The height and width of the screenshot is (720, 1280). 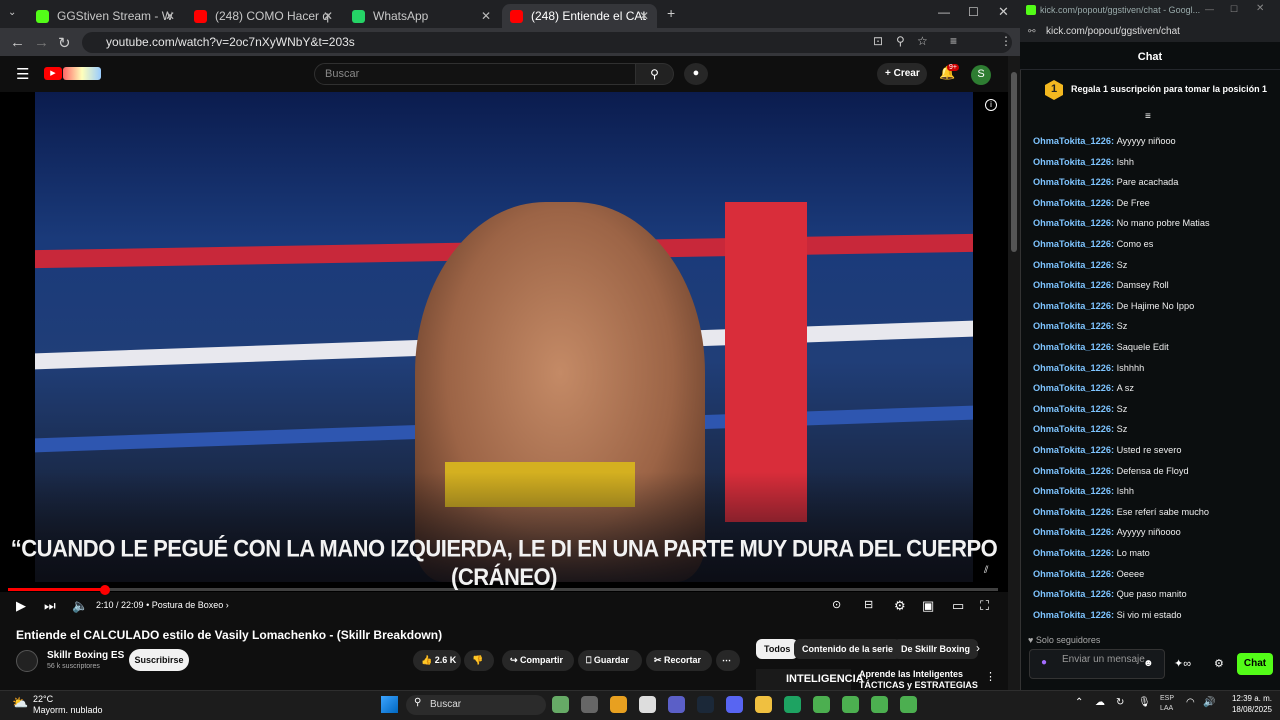 I want to click on filter-chip: De Skillr Boxing, so click(x=936, y=649).